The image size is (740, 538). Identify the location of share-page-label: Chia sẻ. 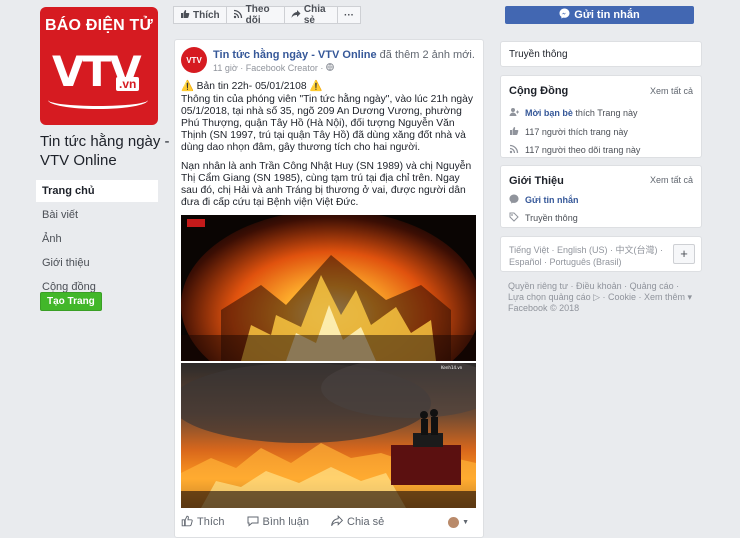
(314, 15).